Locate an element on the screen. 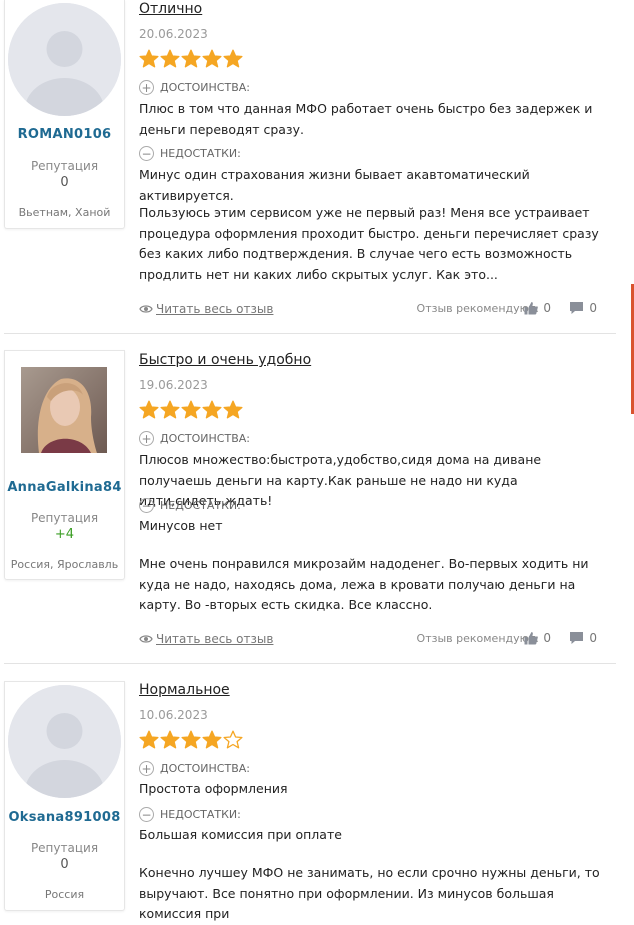  author-location: Россия, Ярославль is located at coordinates (64, 564).